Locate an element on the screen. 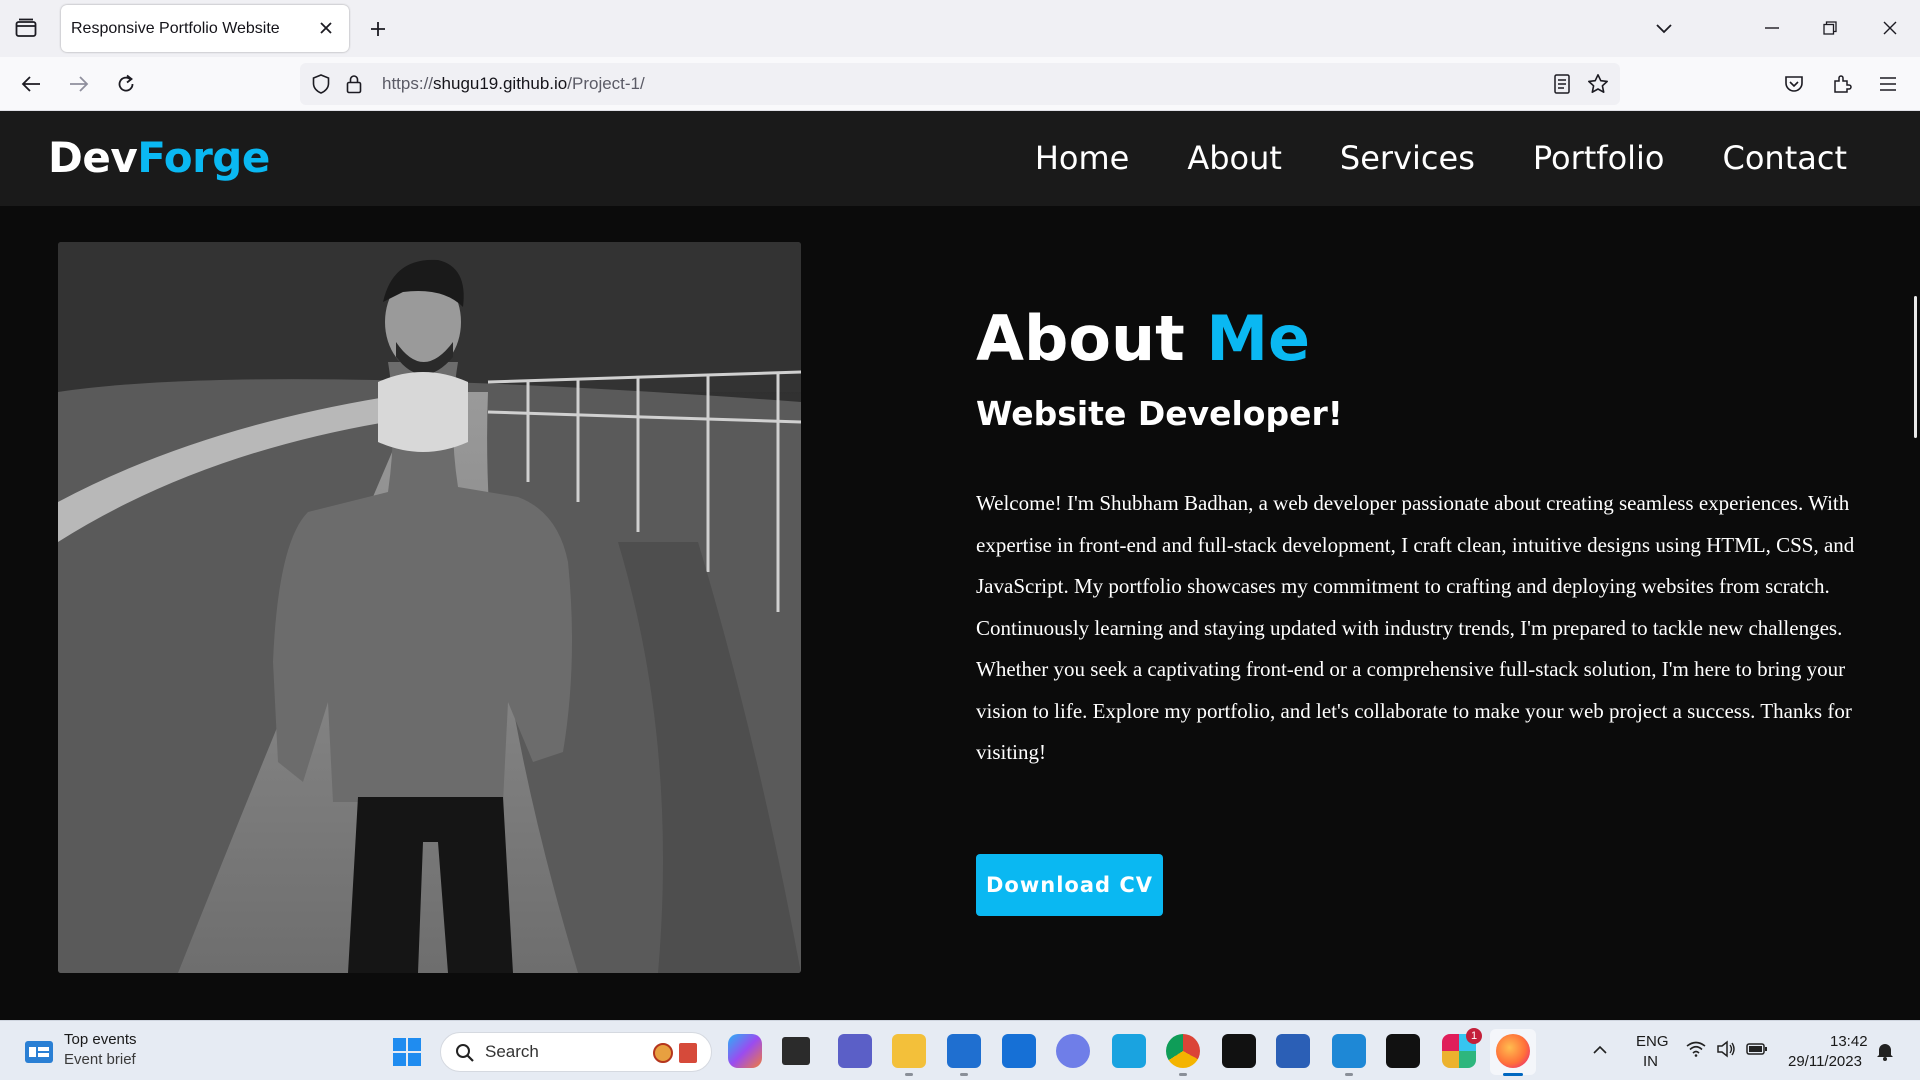  show-hidden-icons-chevron-icon is located at coordinates (1600, 1050).